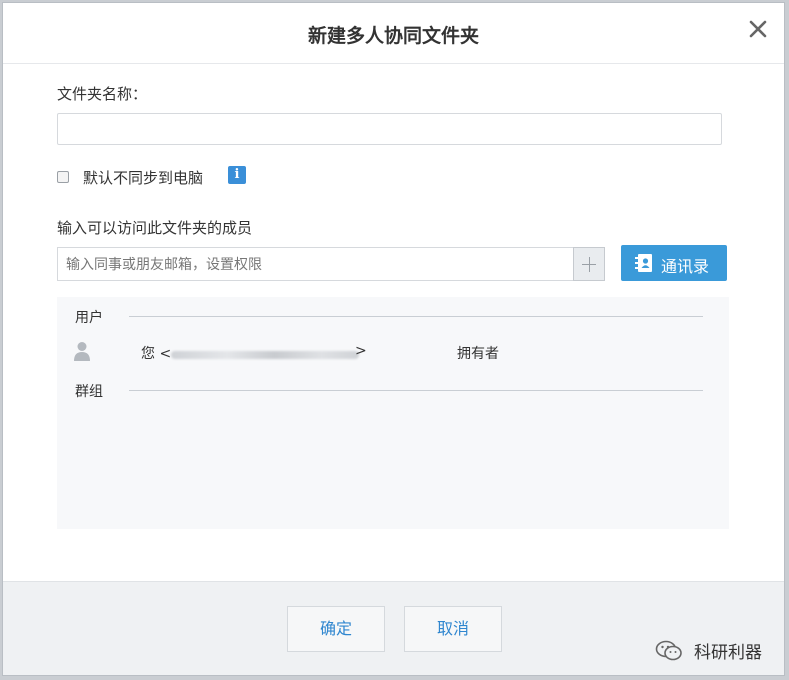  I want to click on user-role: 拥有者, so click(478, 354).